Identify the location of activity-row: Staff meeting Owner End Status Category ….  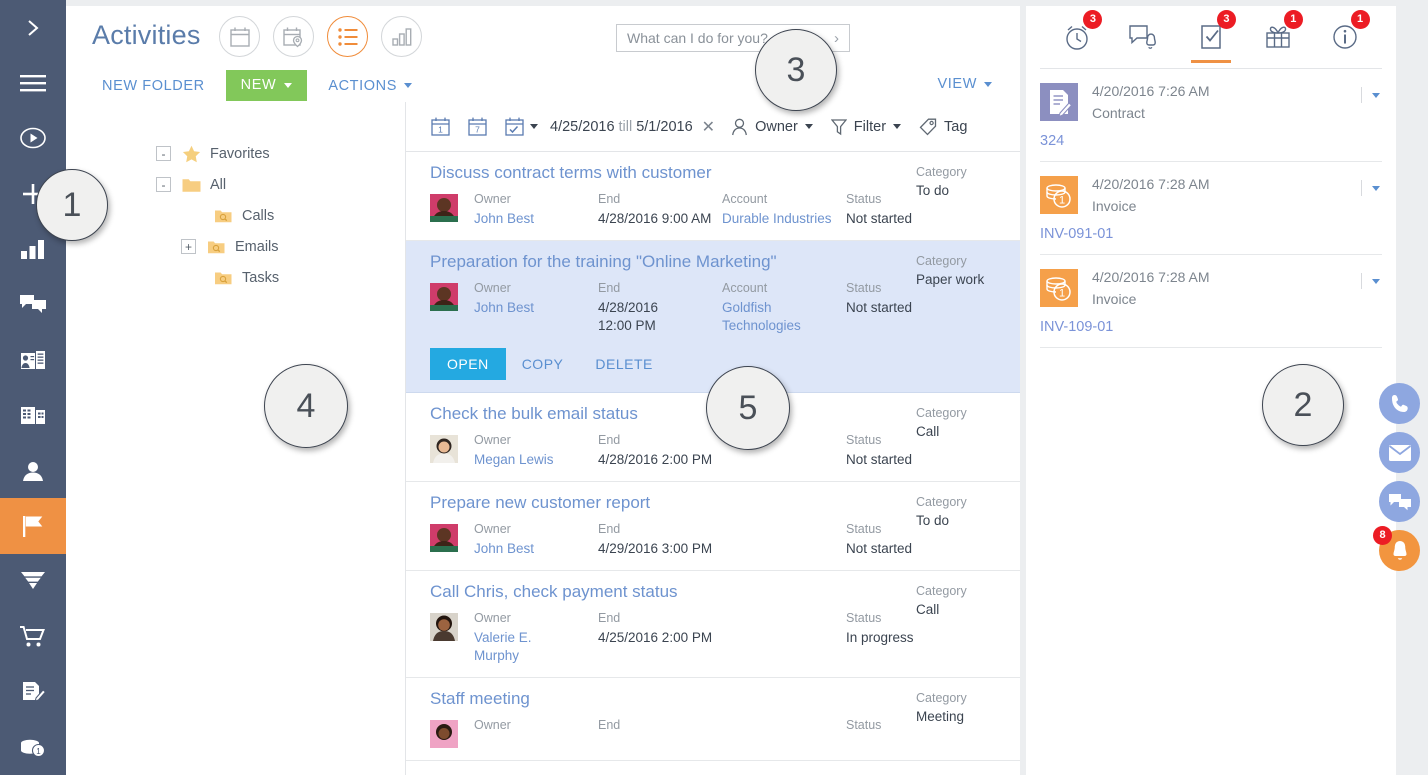
(713, 719).